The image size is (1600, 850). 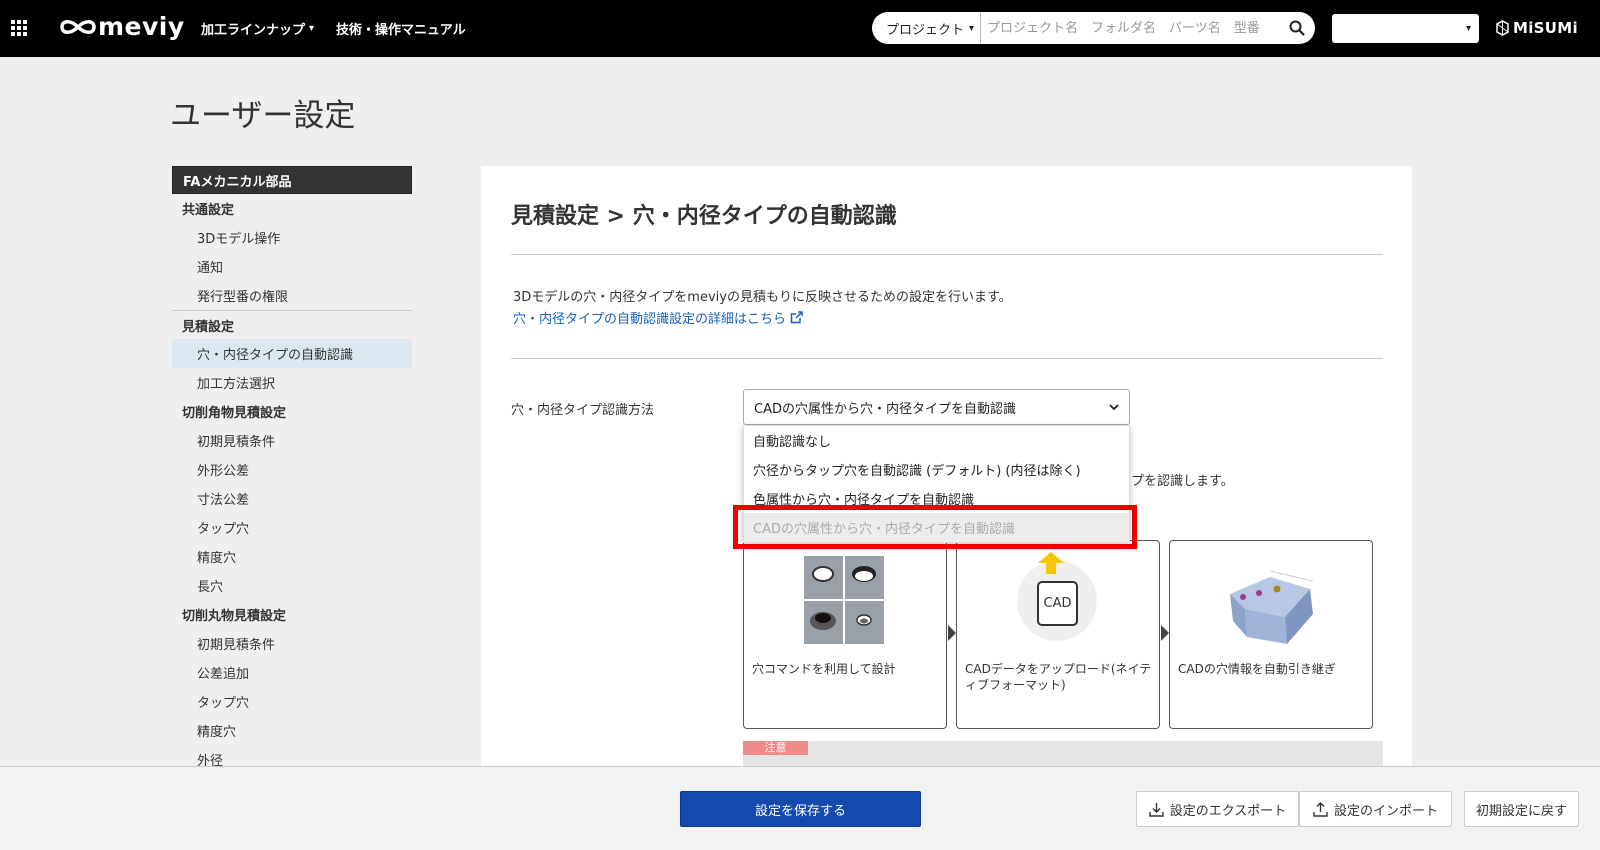 I want to click on nav-manual: 技術・操作マニュアル, so click(x=401, y=28).